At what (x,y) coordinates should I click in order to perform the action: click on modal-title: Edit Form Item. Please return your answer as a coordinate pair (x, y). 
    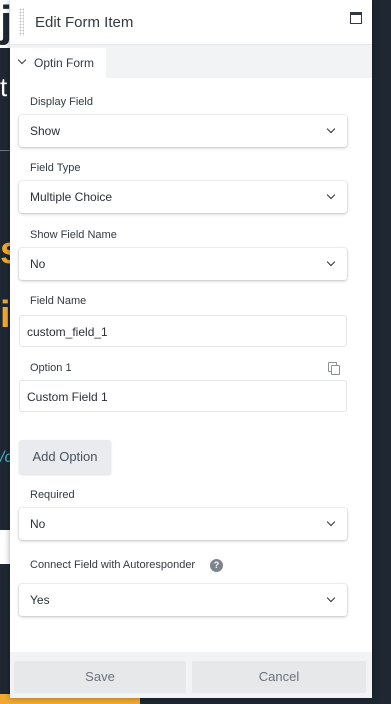
    Looking at the image, I should click on (84, 22).